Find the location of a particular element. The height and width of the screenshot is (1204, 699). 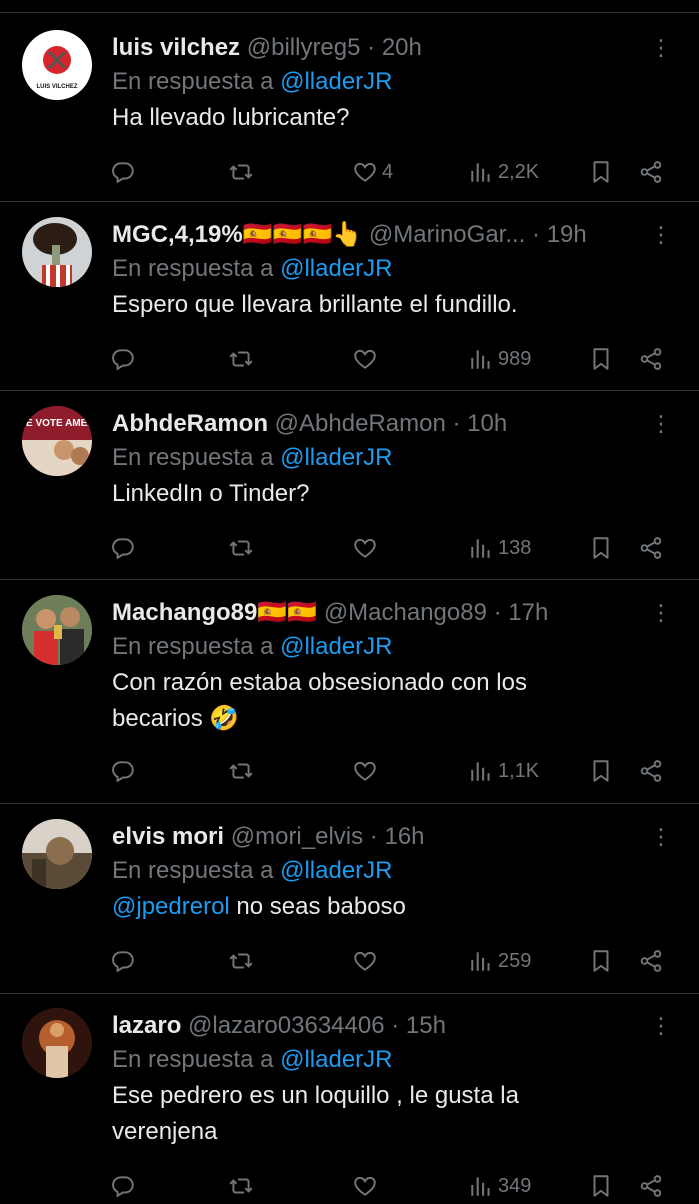

x-logo-avatar-icon: LUIS VILCHEZ is located at coordinates (57, 68).